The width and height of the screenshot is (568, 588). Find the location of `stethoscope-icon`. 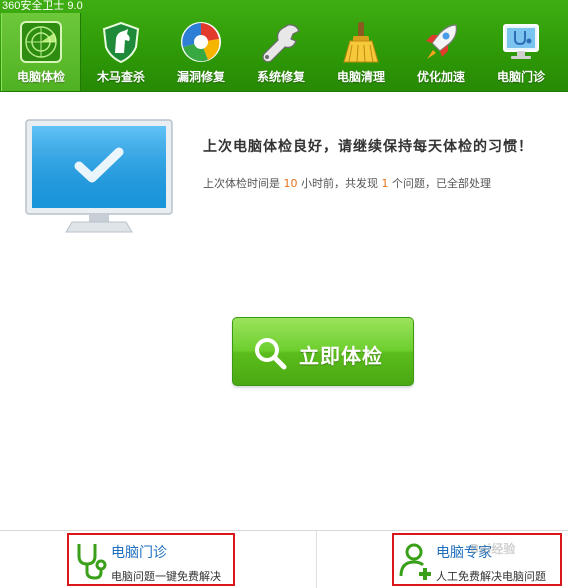

stethoscope-icon is located at coordinates (92, 562).